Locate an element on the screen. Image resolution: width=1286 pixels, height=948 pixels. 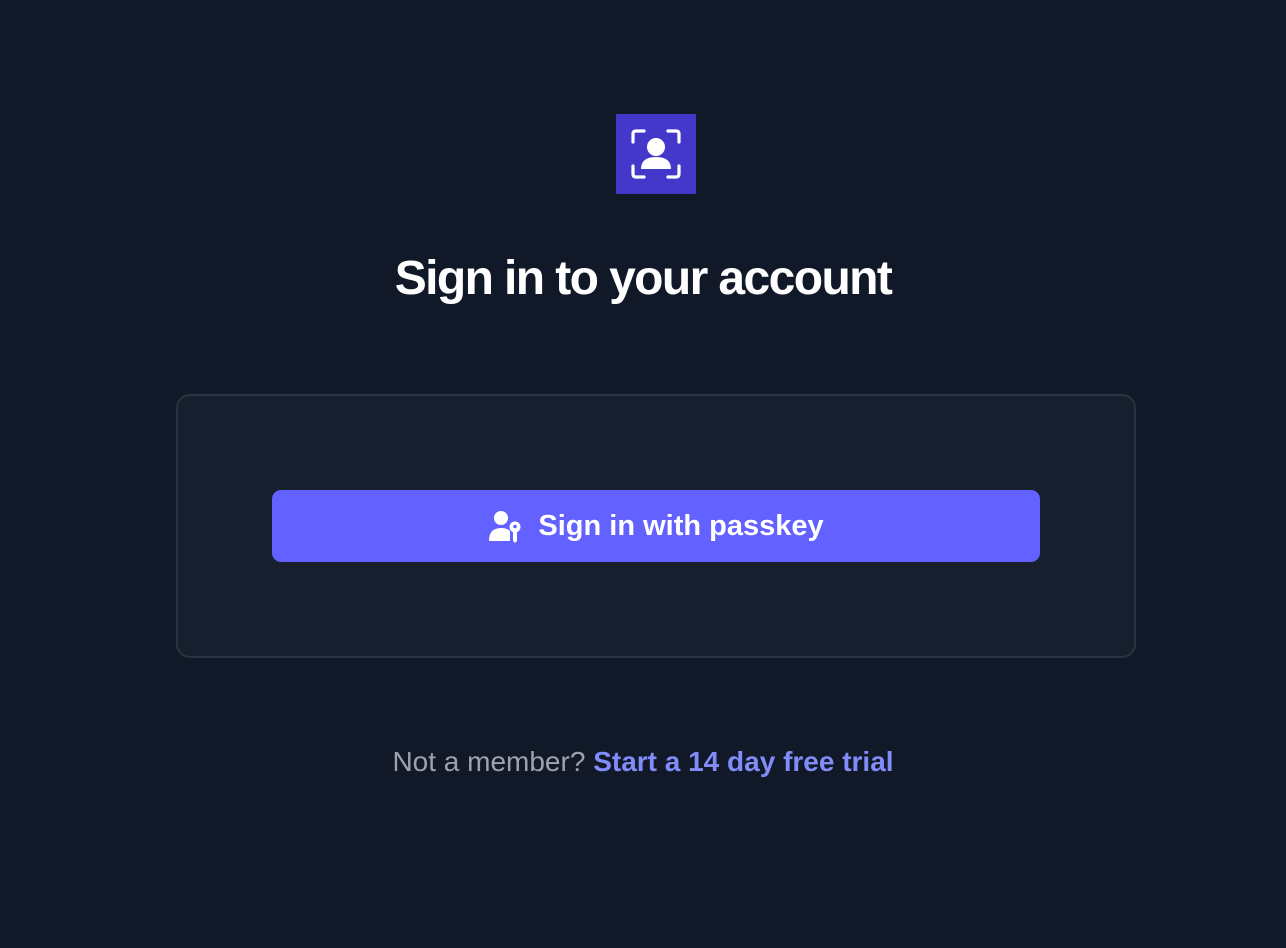
passkey-sign-in-button: Sign in with passkey is located at coordinates (656, 526).